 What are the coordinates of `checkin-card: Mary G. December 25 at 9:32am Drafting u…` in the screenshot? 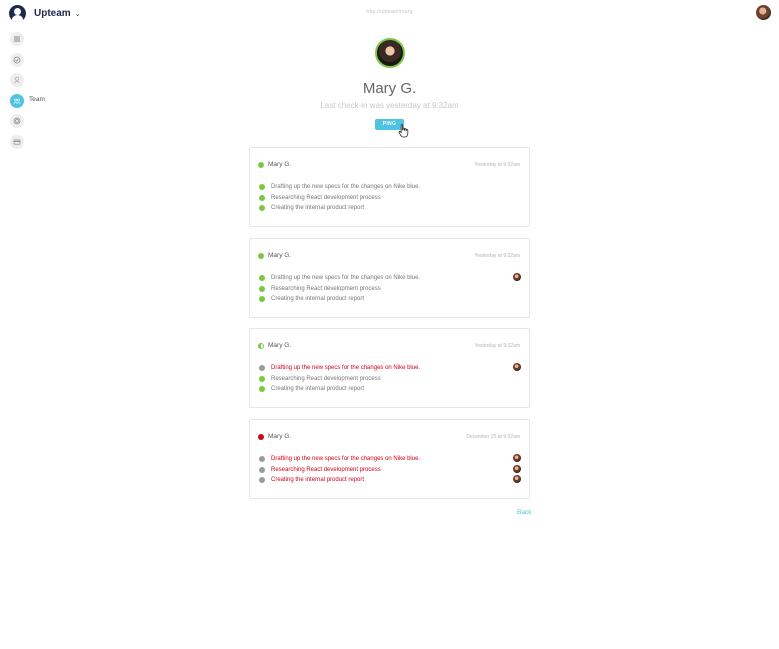 It's located at (389, 459).